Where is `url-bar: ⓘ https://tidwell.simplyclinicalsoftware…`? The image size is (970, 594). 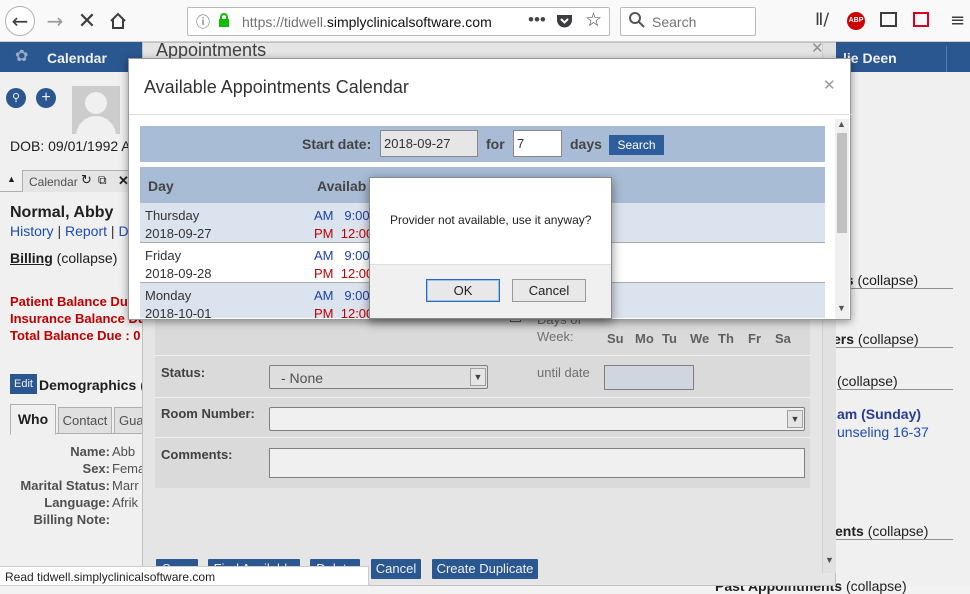 url-bar: ⓘ https://tidwell.simplyclinicalsoftware… is located at coordinates (398, 21).